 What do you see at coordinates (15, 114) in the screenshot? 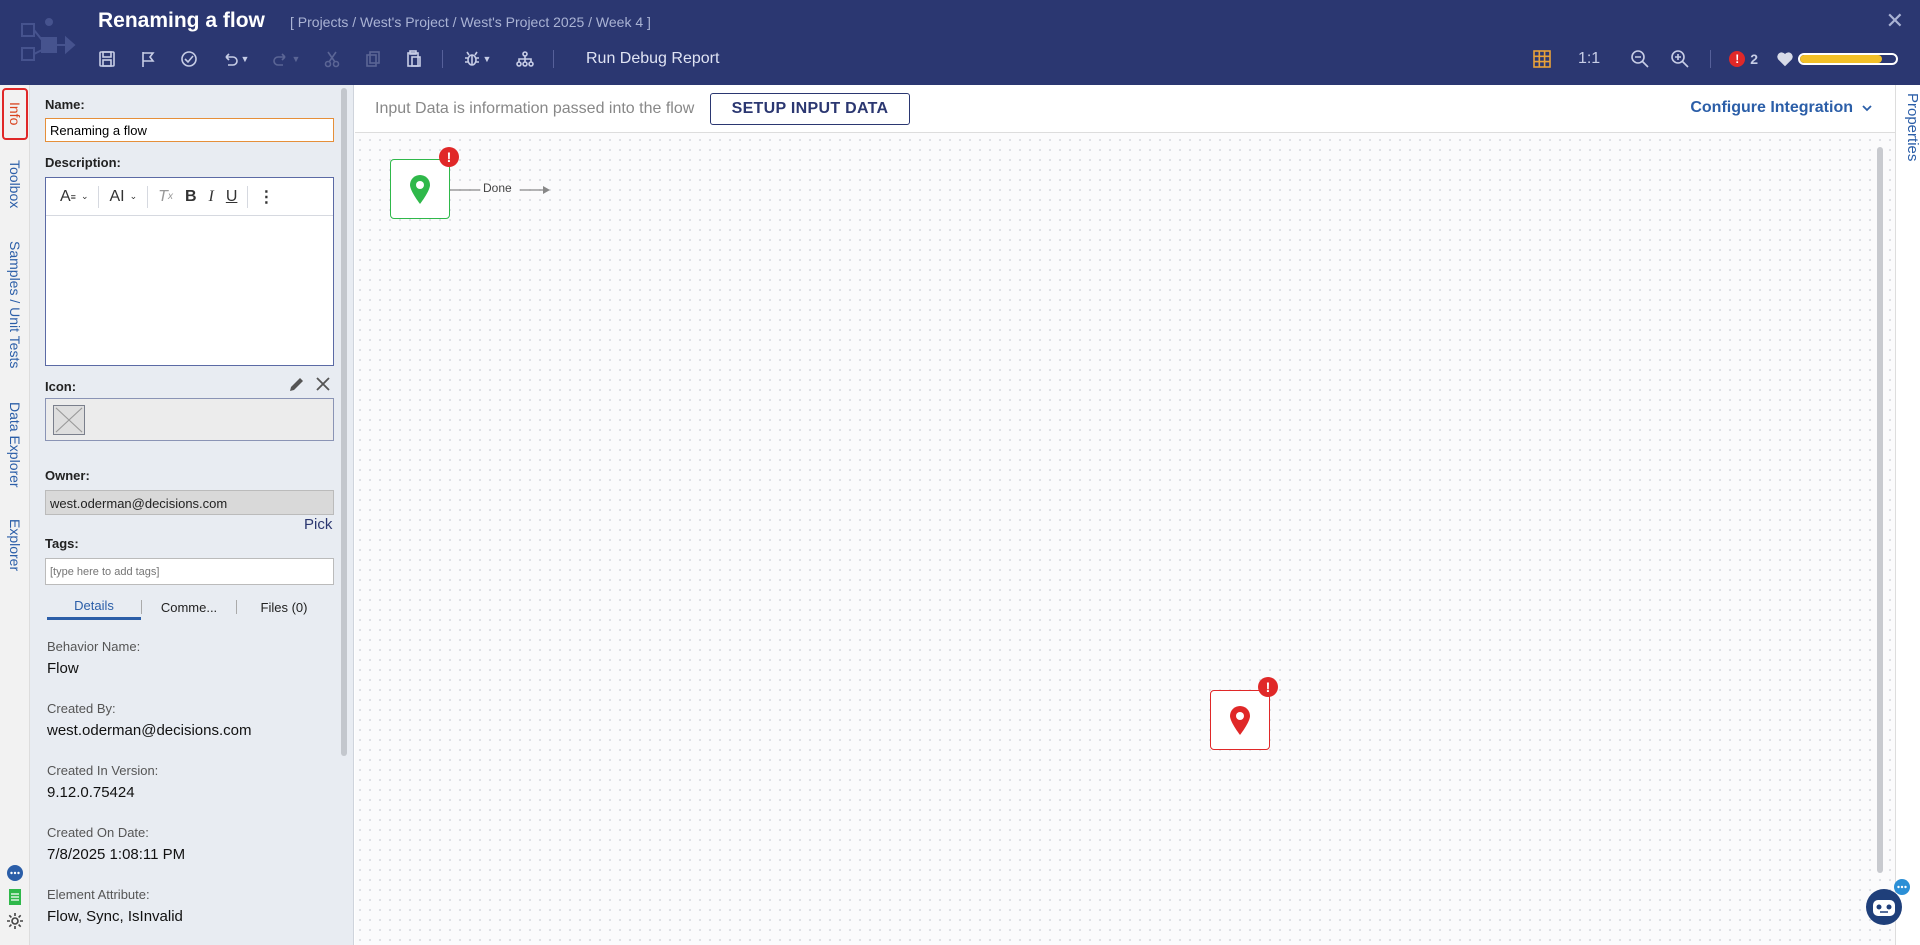
I see `tab-info: Info` at bounding box center [15, 114].